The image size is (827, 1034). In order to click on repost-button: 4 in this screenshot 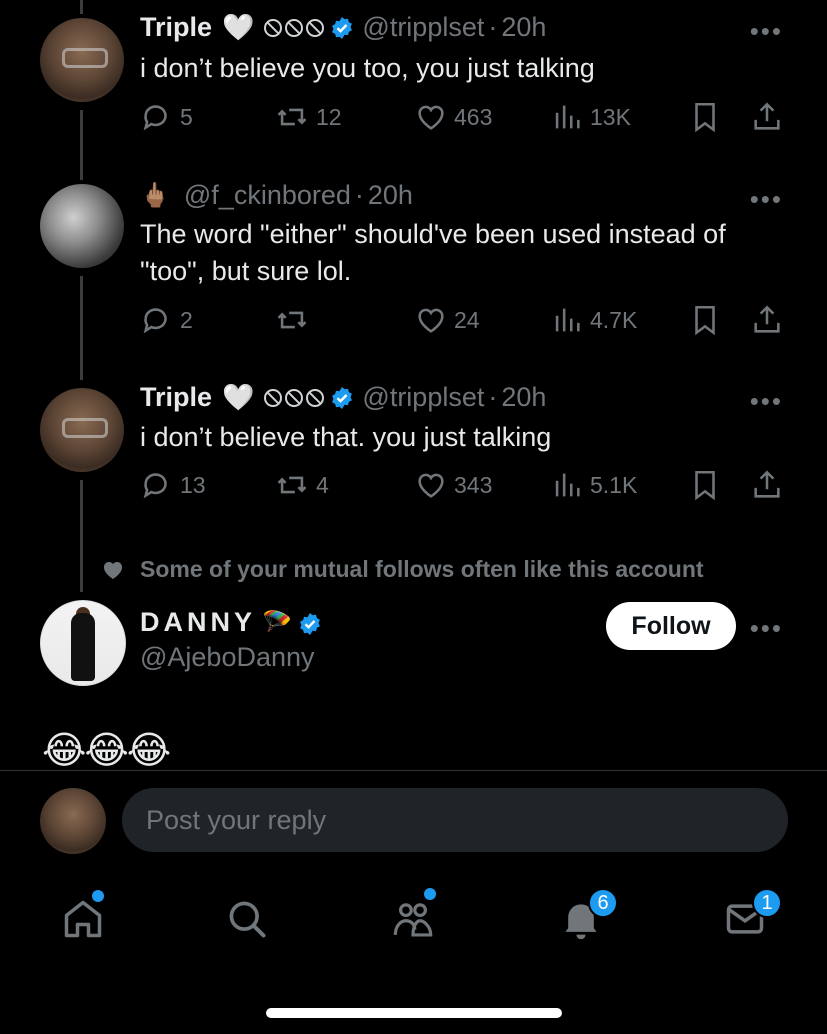, I will do `click(301, 485)`.